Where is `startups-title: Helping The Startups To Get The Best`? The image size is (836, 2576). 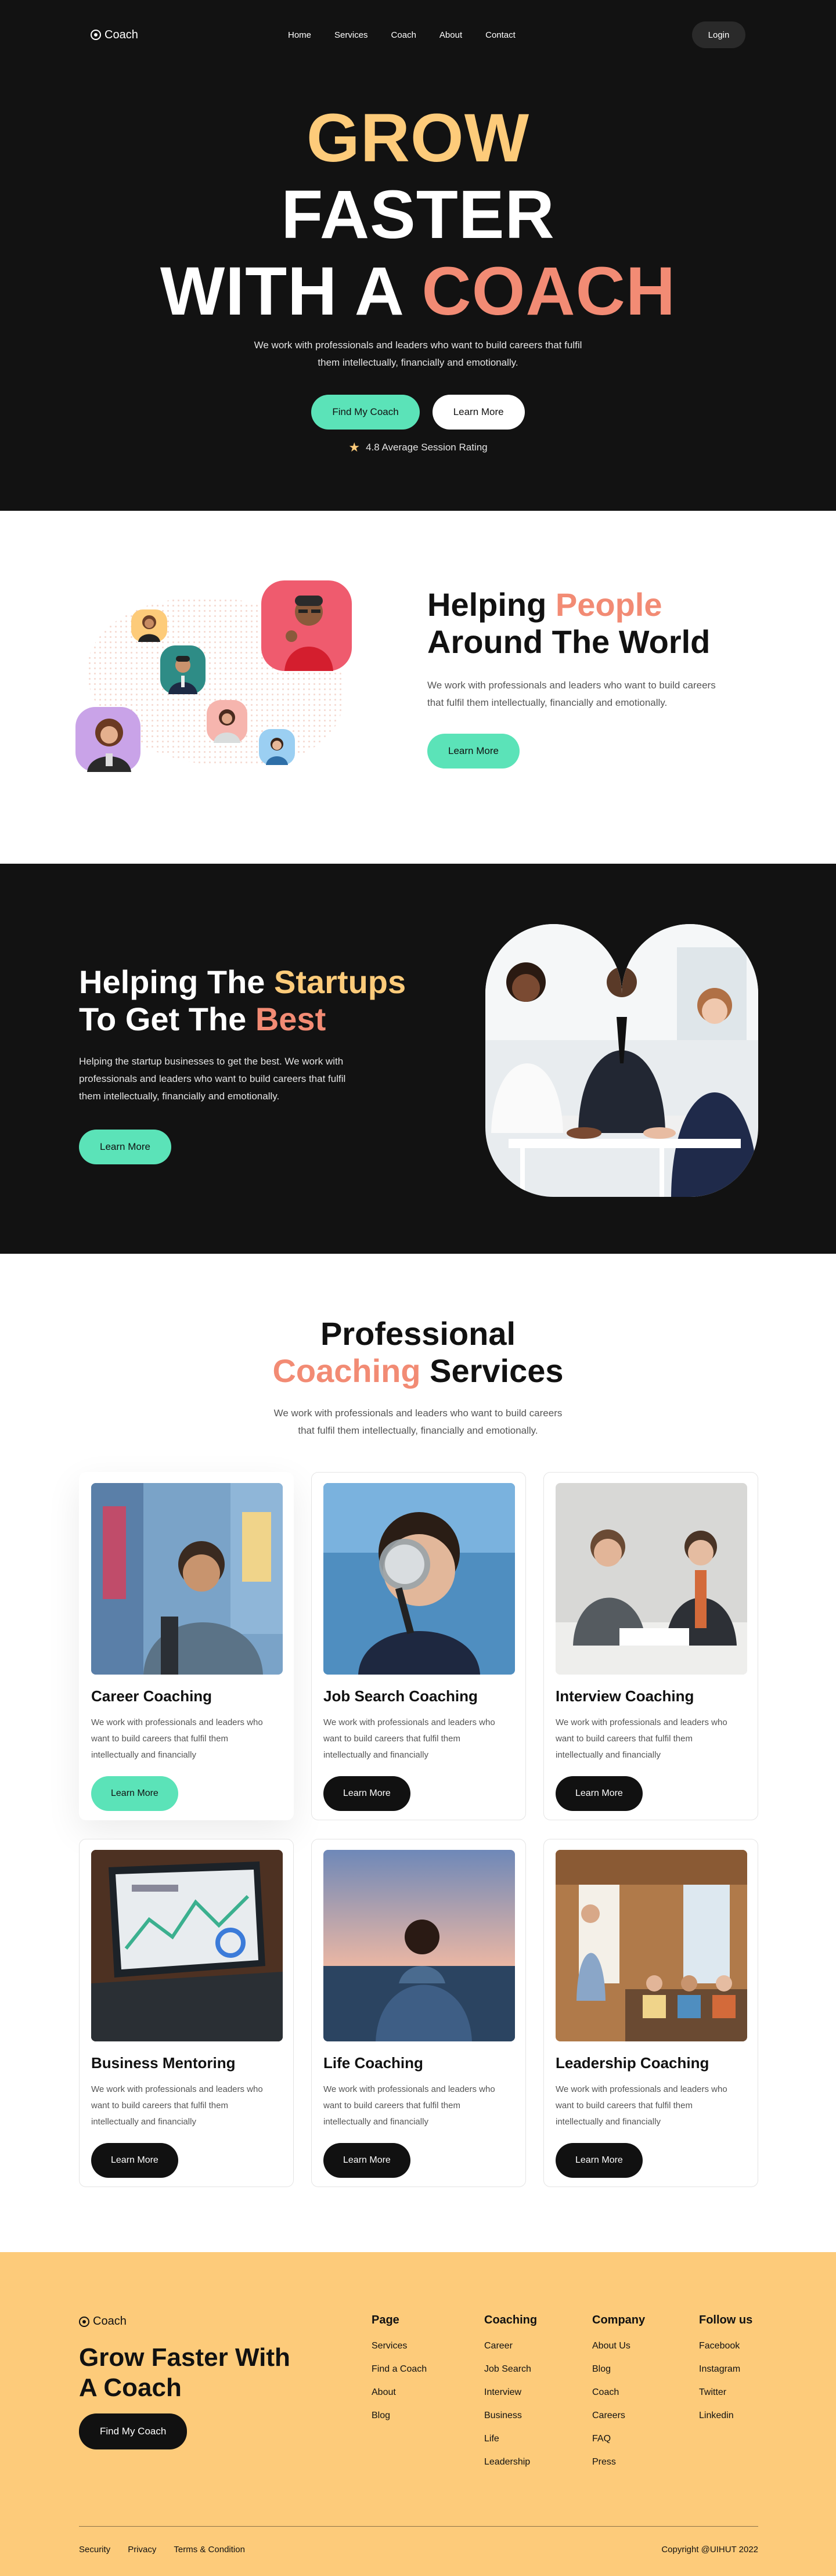 startups-title: Helping The Startups To Get The Best is located at coordinates (243, 1001).